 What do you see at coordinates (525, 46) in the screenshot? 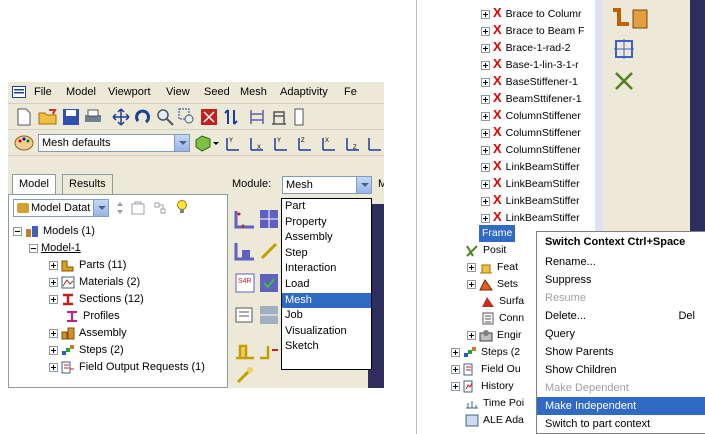
I see `tree-row: X Brace-1-rad-2` at bounding box center [525, 46].